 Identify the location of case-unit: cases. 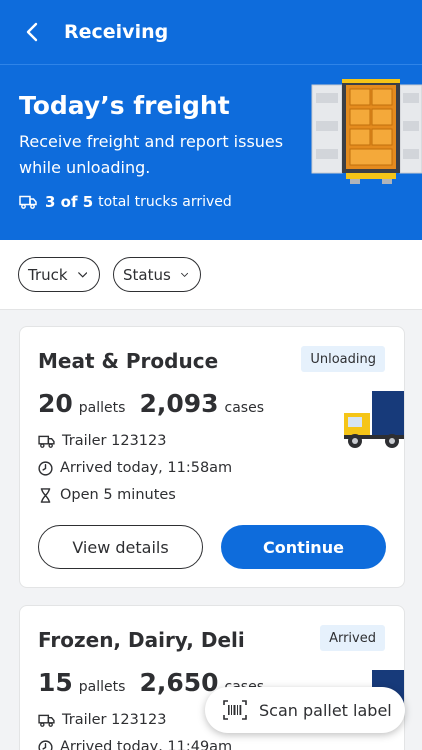
(244, 408).